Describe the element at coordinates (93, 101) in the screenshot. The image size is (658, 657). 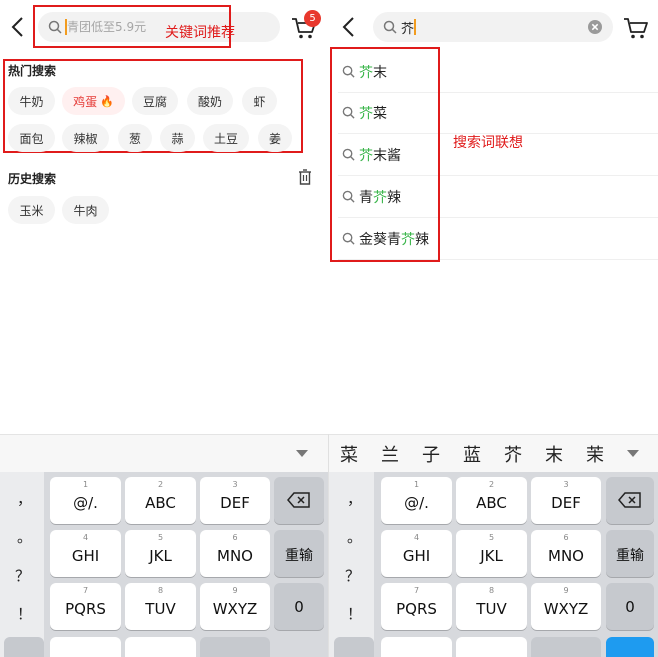
I see `hot-chip-trending: 鸡蛋 🔥` at that location.